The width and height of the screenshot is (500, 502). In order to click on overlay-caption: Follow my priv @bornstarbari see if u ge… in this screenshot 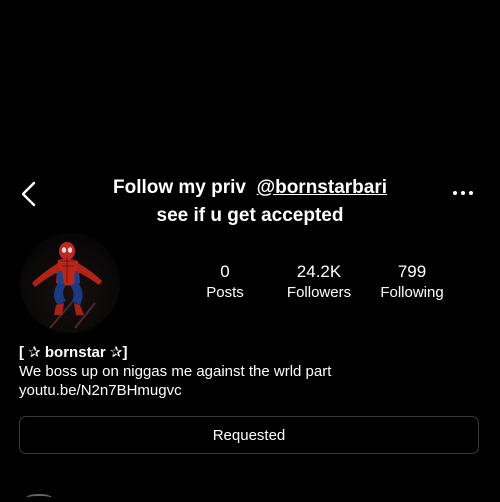, I will do `click(250, 202)`.